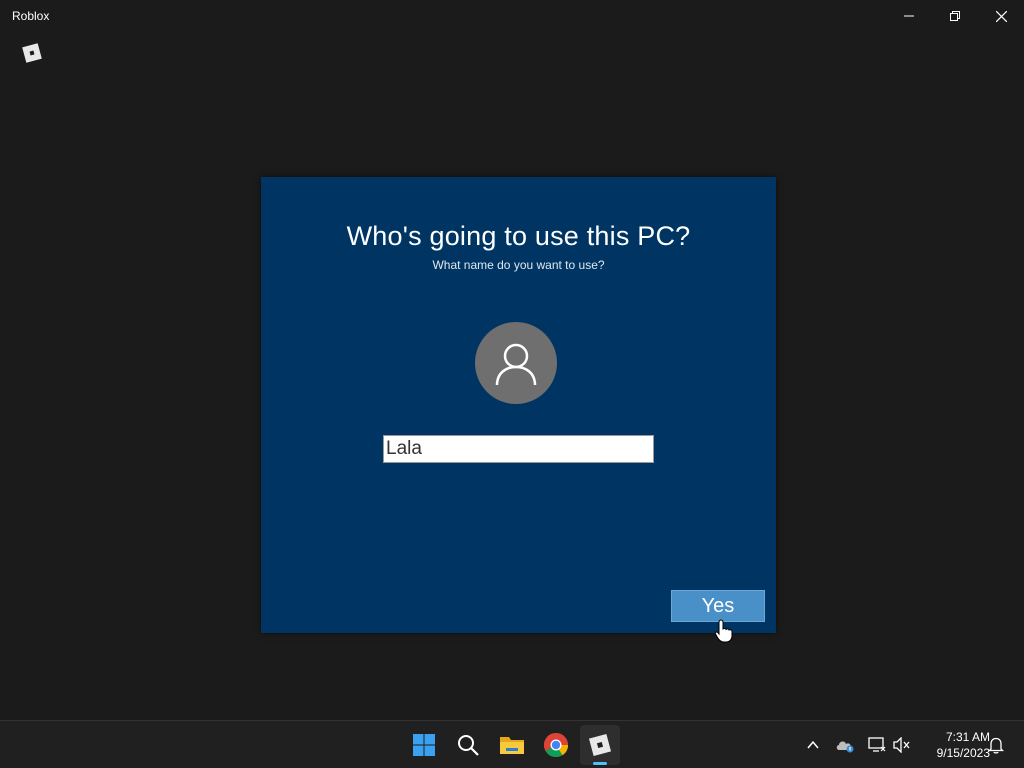 This screenshot has height=768, width=1024. I want to click on maximize-button, so click(955, 16).